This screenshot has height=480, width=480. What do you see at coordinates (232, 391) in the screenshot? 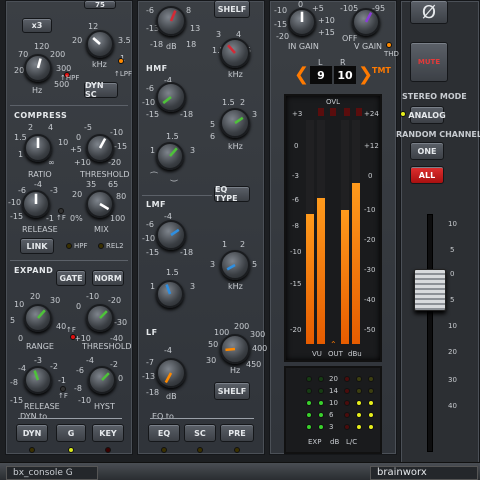
I see `lf-shelf-button: SHELF` at bounding box center [232, 391].